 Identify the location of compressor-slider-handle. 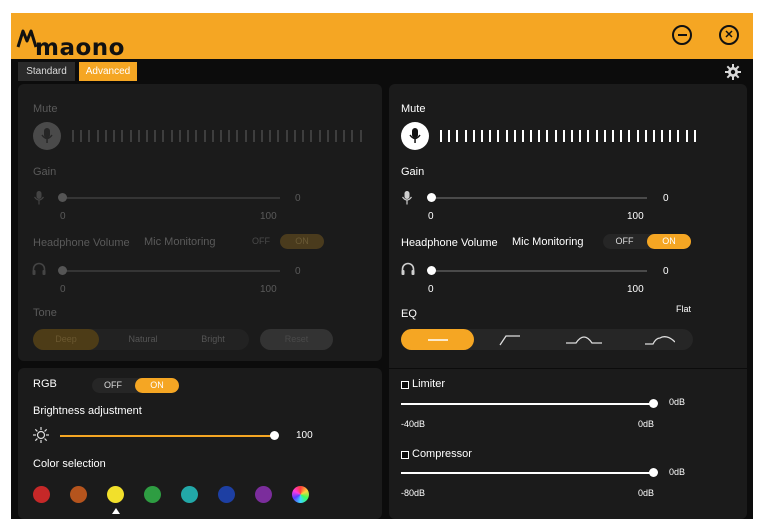
(653, 472).